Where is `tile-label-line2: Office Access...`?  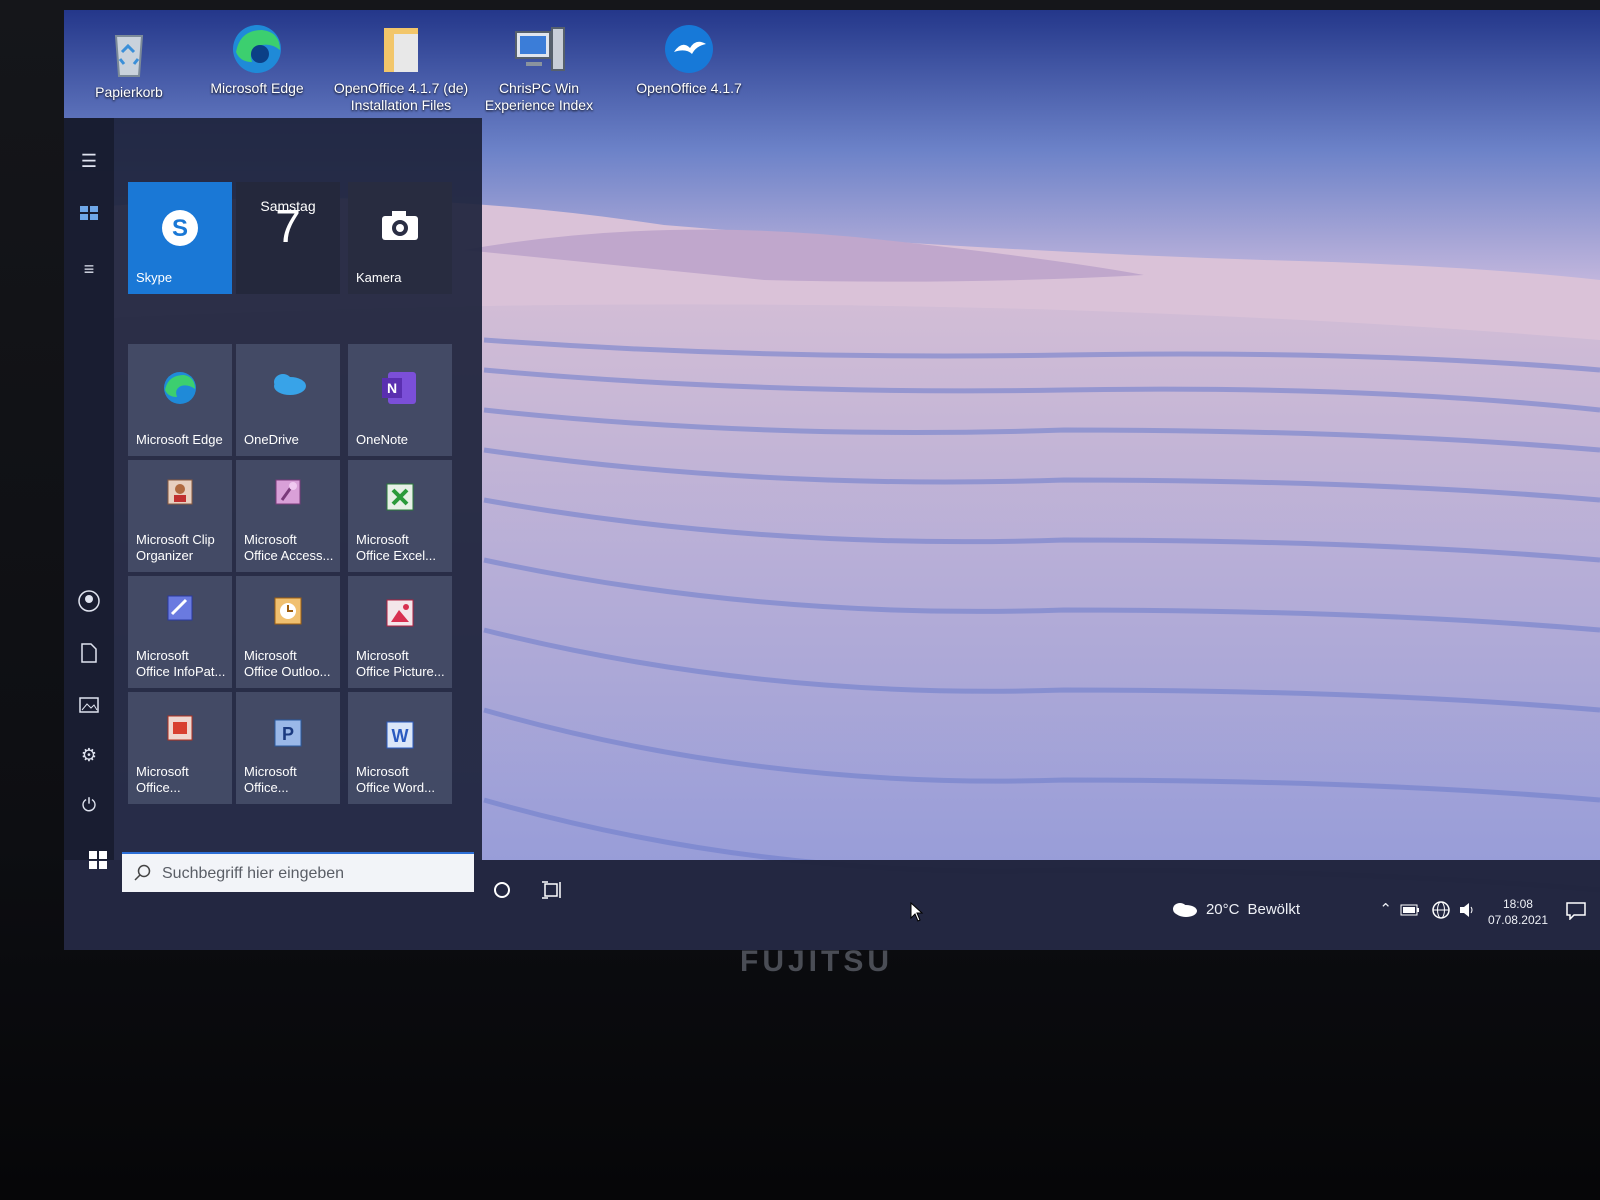
tile-label-line2: Office Access... is located at coordinates (289, 555).